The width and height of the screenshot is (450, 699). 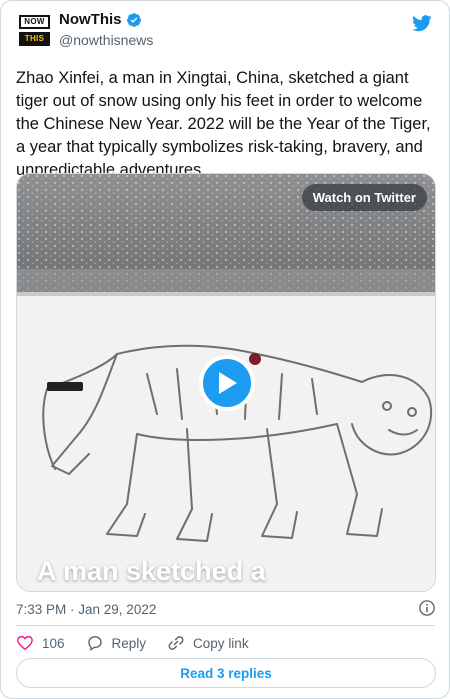 I want to click on info-icon, so click(x=427, y=608).